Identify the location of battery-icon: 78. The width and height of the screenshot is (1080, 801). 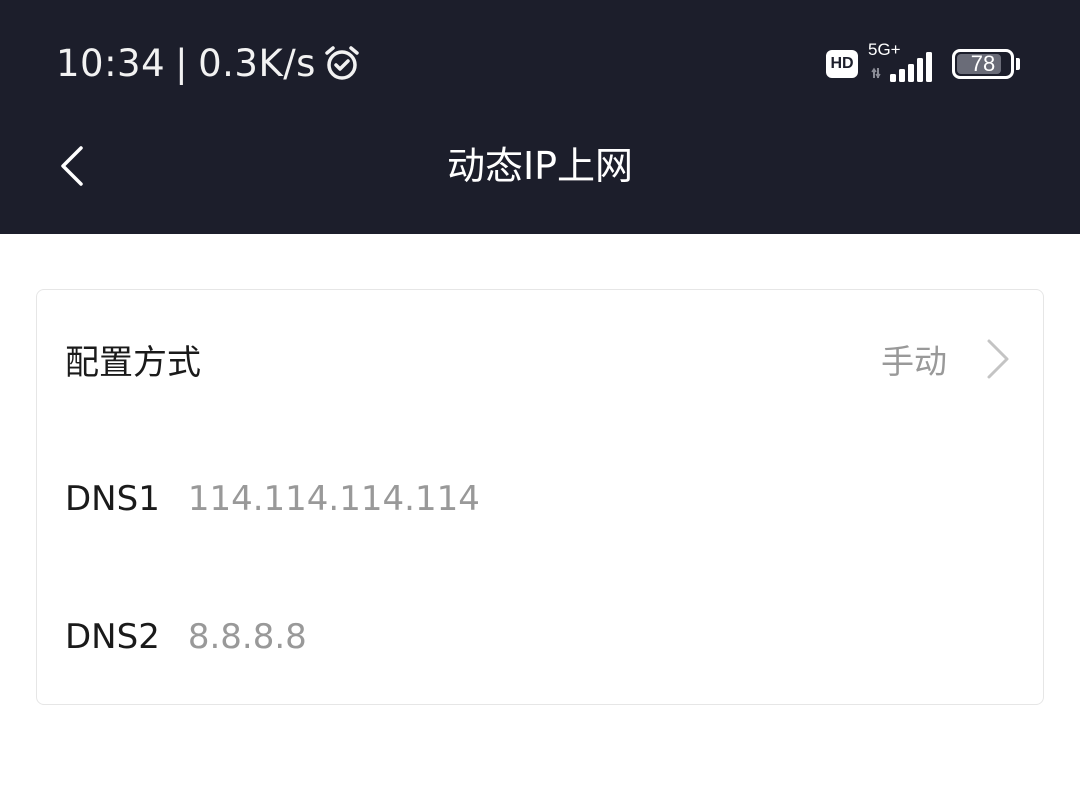
(983, 64).